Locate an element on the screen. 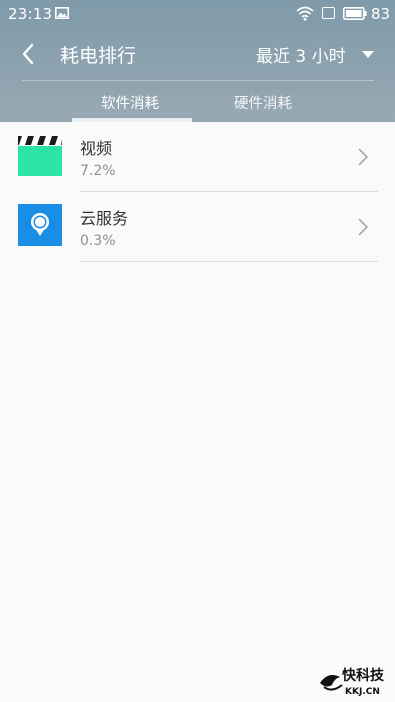 The height and width of the screenshot is (702, 395). app-percent: 7.2% is located at coordinates (98, 171).